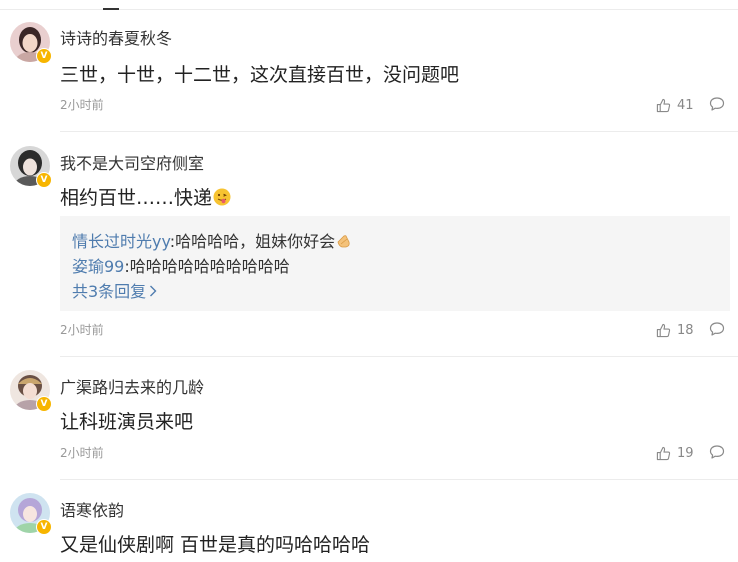 This screenshot has width=738, height=562. Describe the element at coordinates (98, 266) in the screenshot. I see `reply-username: 姿瑜99` at that location.